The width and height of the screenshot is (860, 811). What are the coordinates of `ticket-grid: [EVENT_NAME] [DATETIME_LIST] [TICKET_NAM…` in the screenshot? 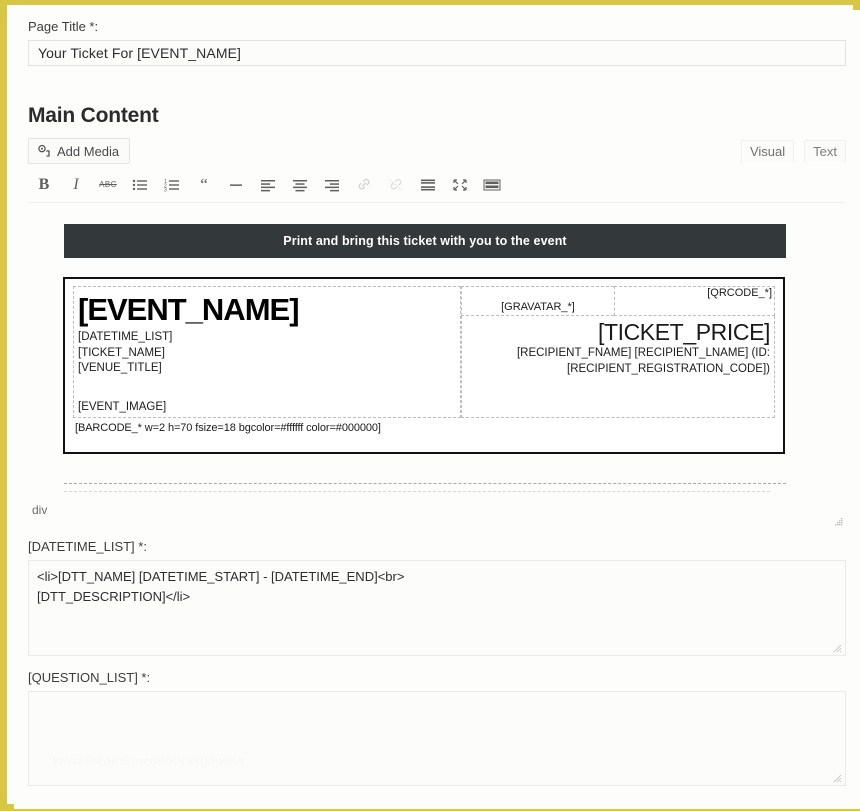 It's located at (424, 352).